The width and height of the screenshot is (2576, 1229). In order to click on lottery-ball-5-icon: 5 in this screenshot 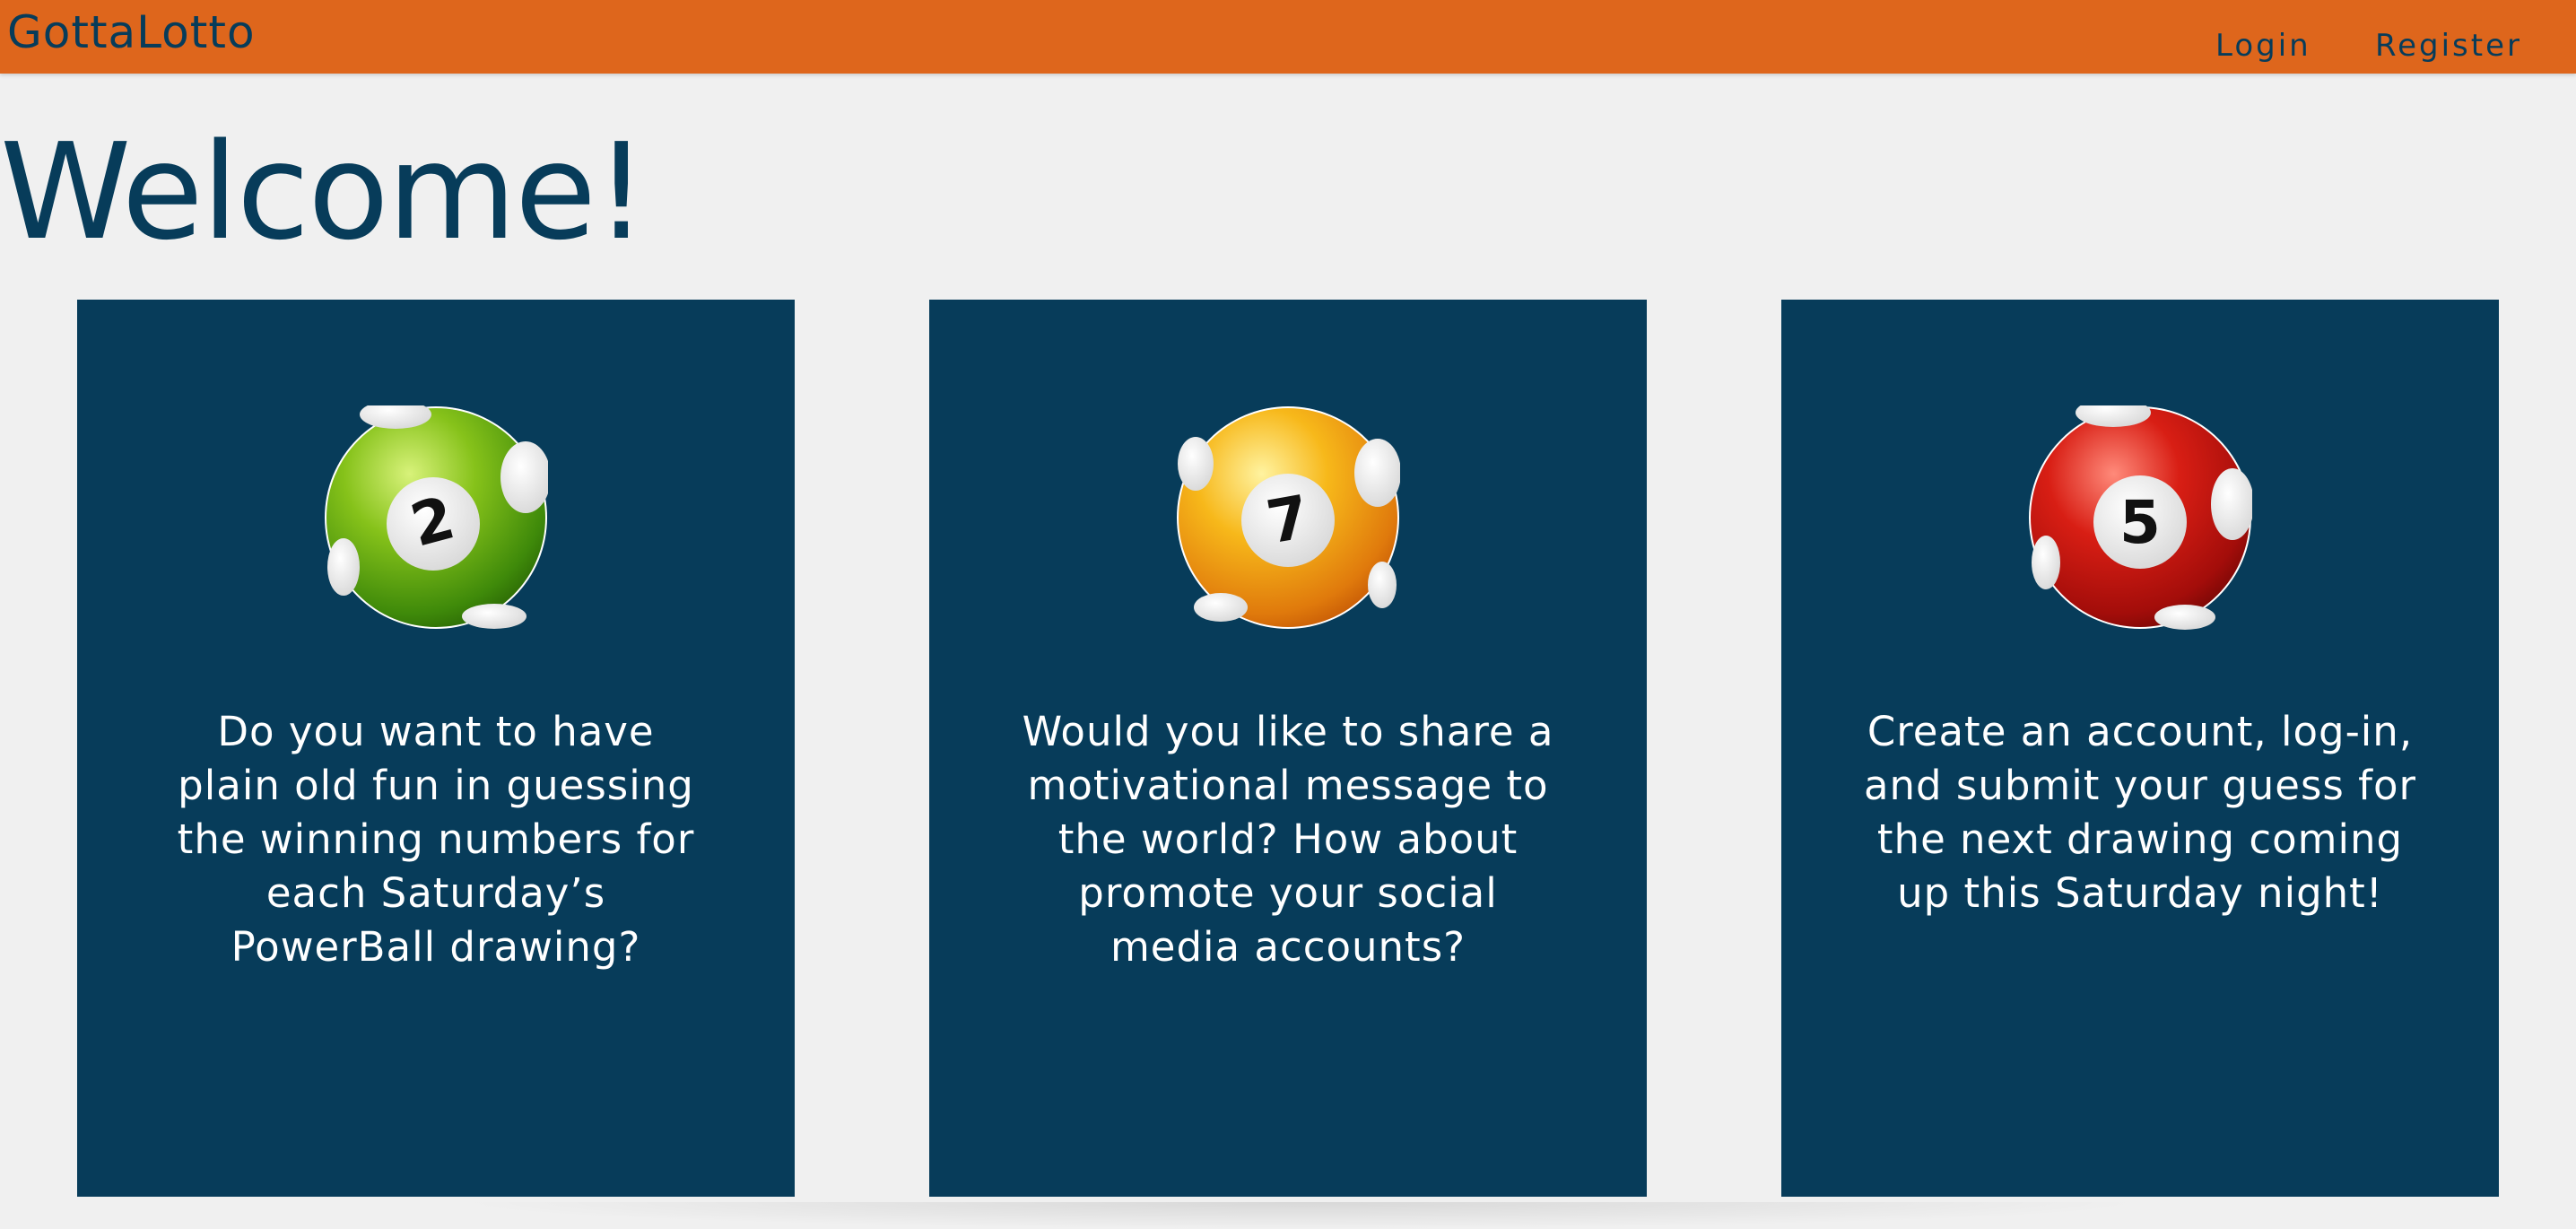, I will do `click(2140, 517)`.